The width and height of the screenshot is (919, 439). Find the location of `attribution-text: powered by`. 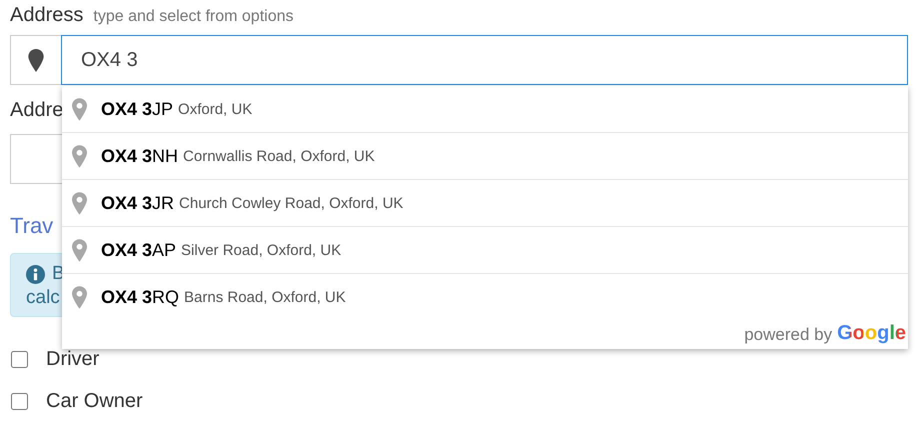

attribution-text: powered by is located at coordinates (788, 335).